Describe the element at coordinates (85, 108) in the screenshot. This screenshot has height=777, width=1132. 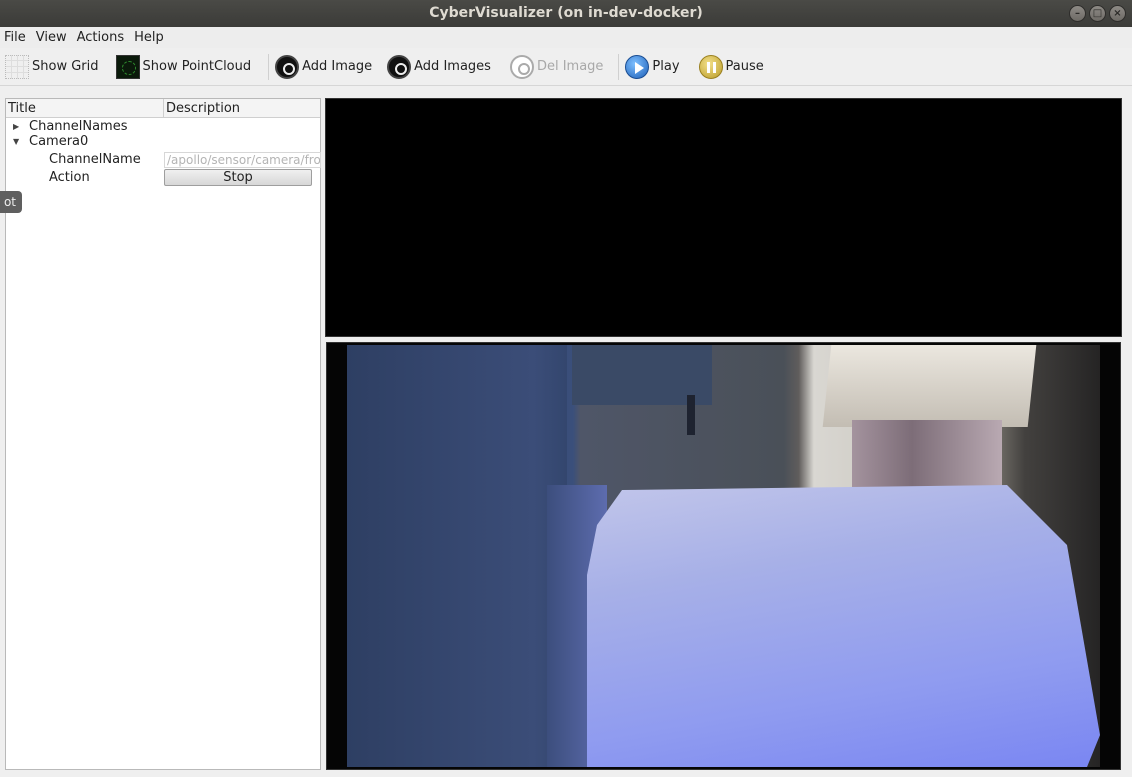
I see `column-header-title: Title` at that location.